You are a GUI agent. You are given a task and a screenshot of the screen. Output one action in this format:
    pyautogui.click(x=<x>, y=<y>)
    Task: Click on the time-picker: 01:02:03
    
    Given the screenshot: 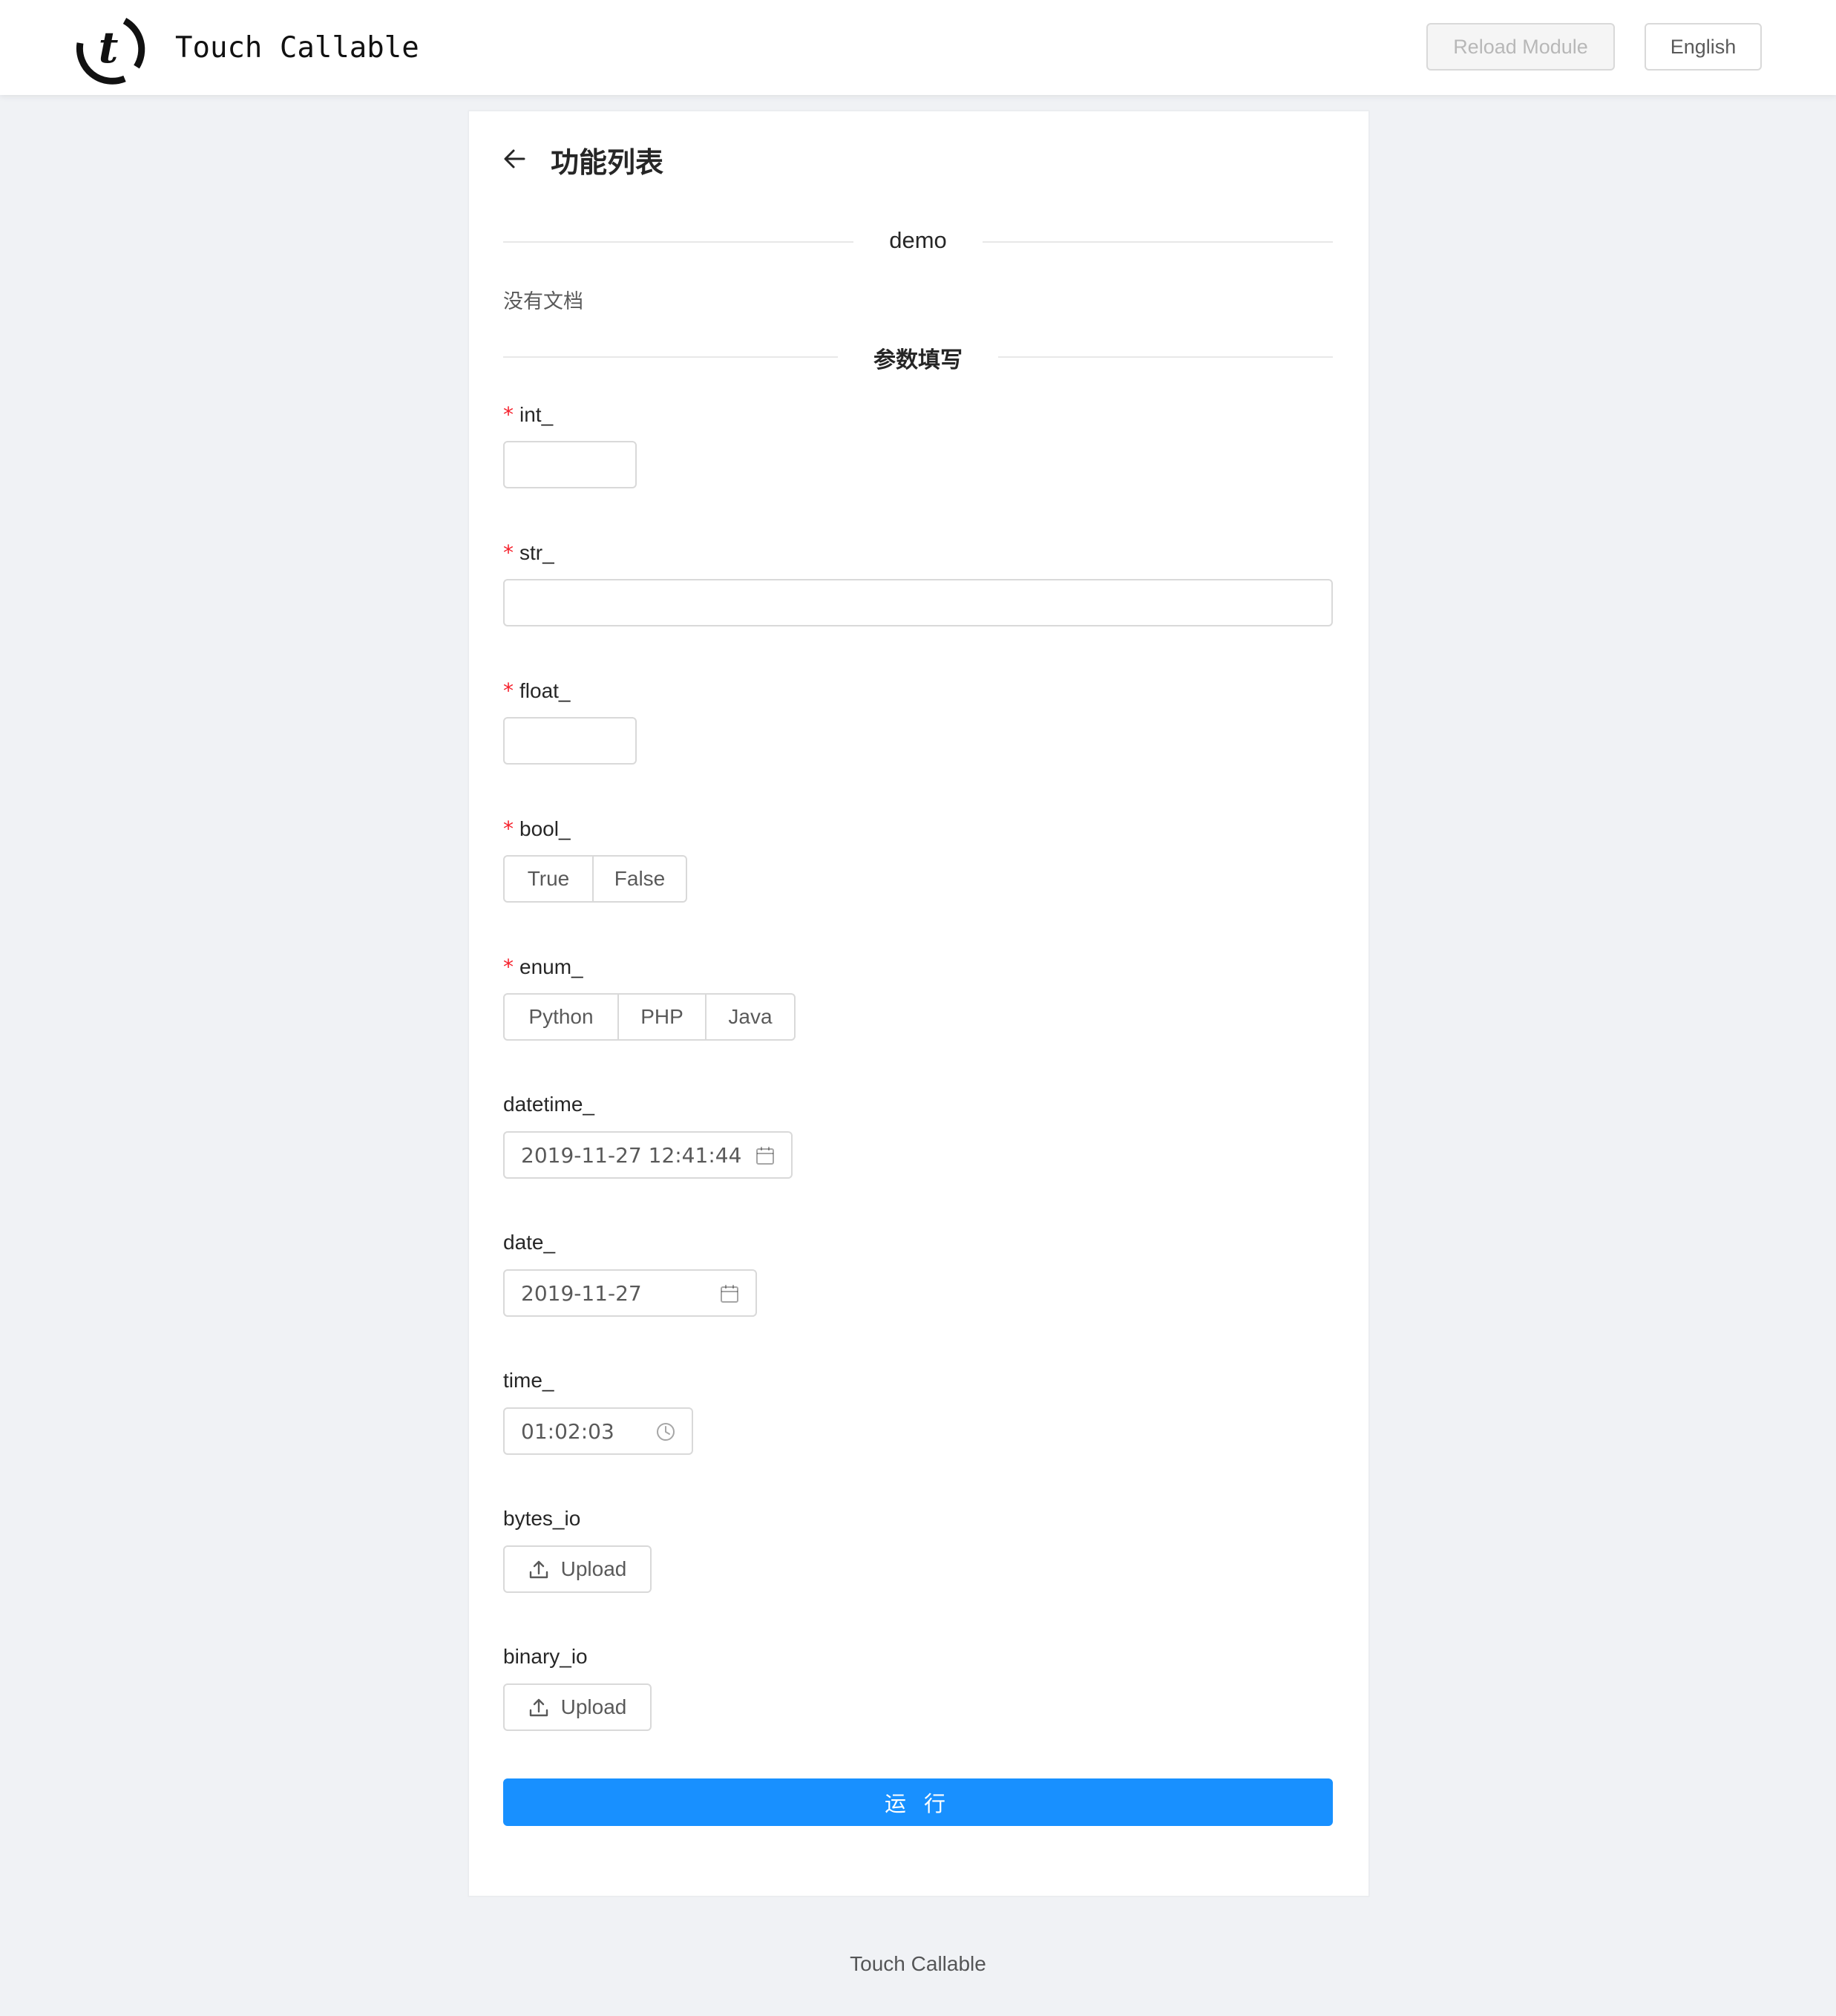 What is the action you would take?
    pyautogui.click(x=598, y=1431)
    